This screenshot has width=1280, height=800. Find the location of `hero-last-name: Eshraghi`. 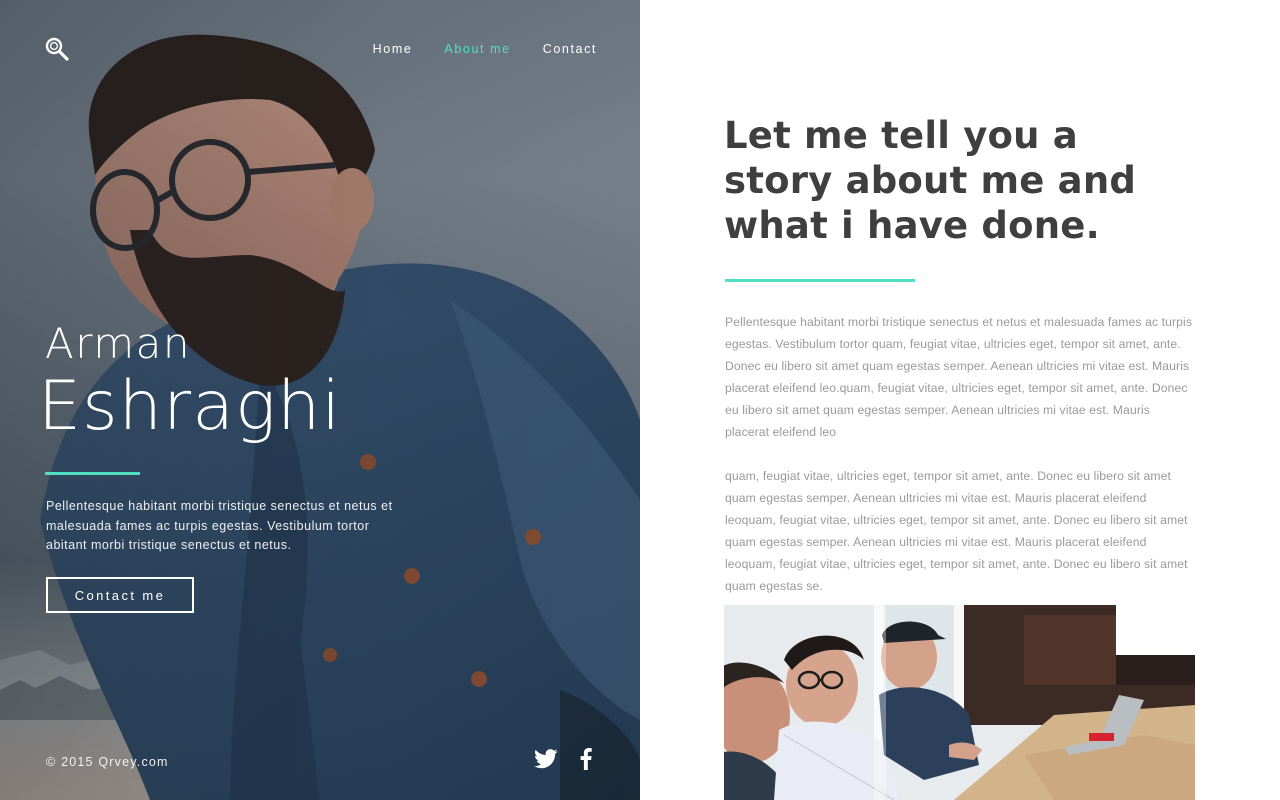

hero-last-name: Eshraghi is located at coordinates (190, 406).